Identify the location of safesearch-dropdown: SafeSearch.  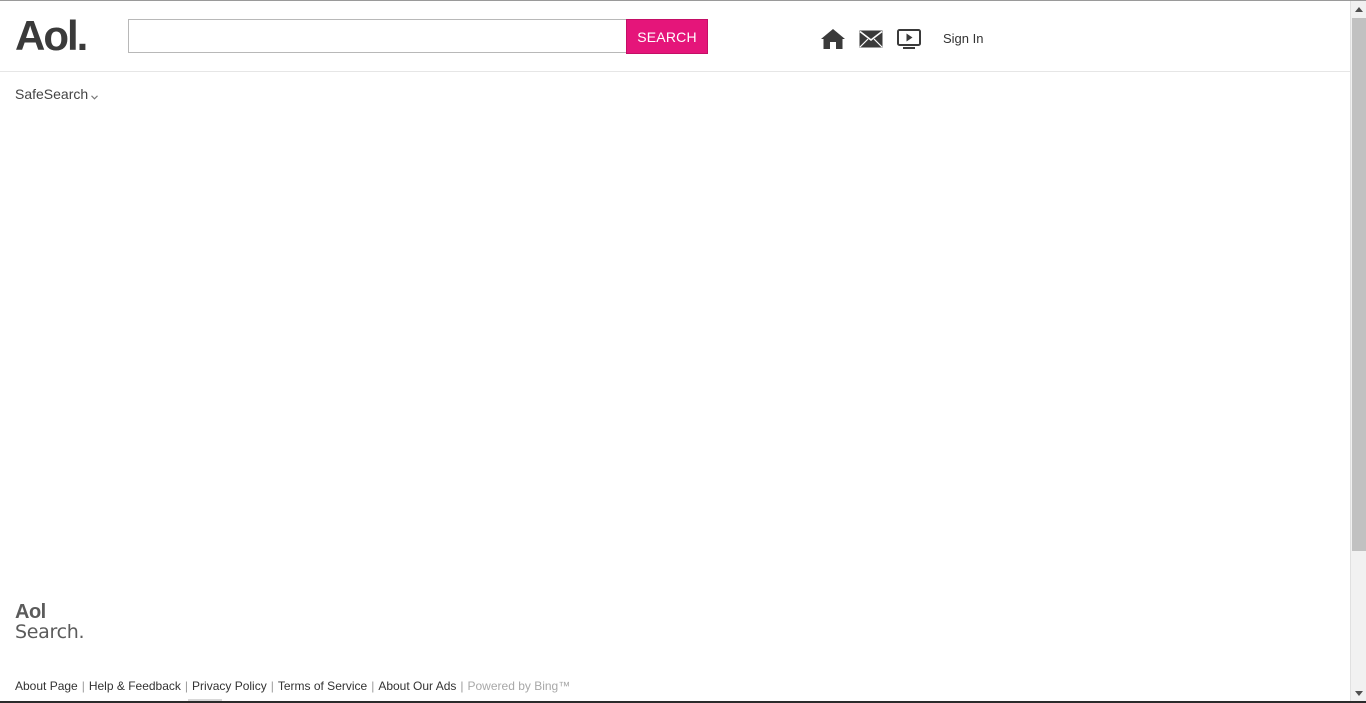
(57, 94).